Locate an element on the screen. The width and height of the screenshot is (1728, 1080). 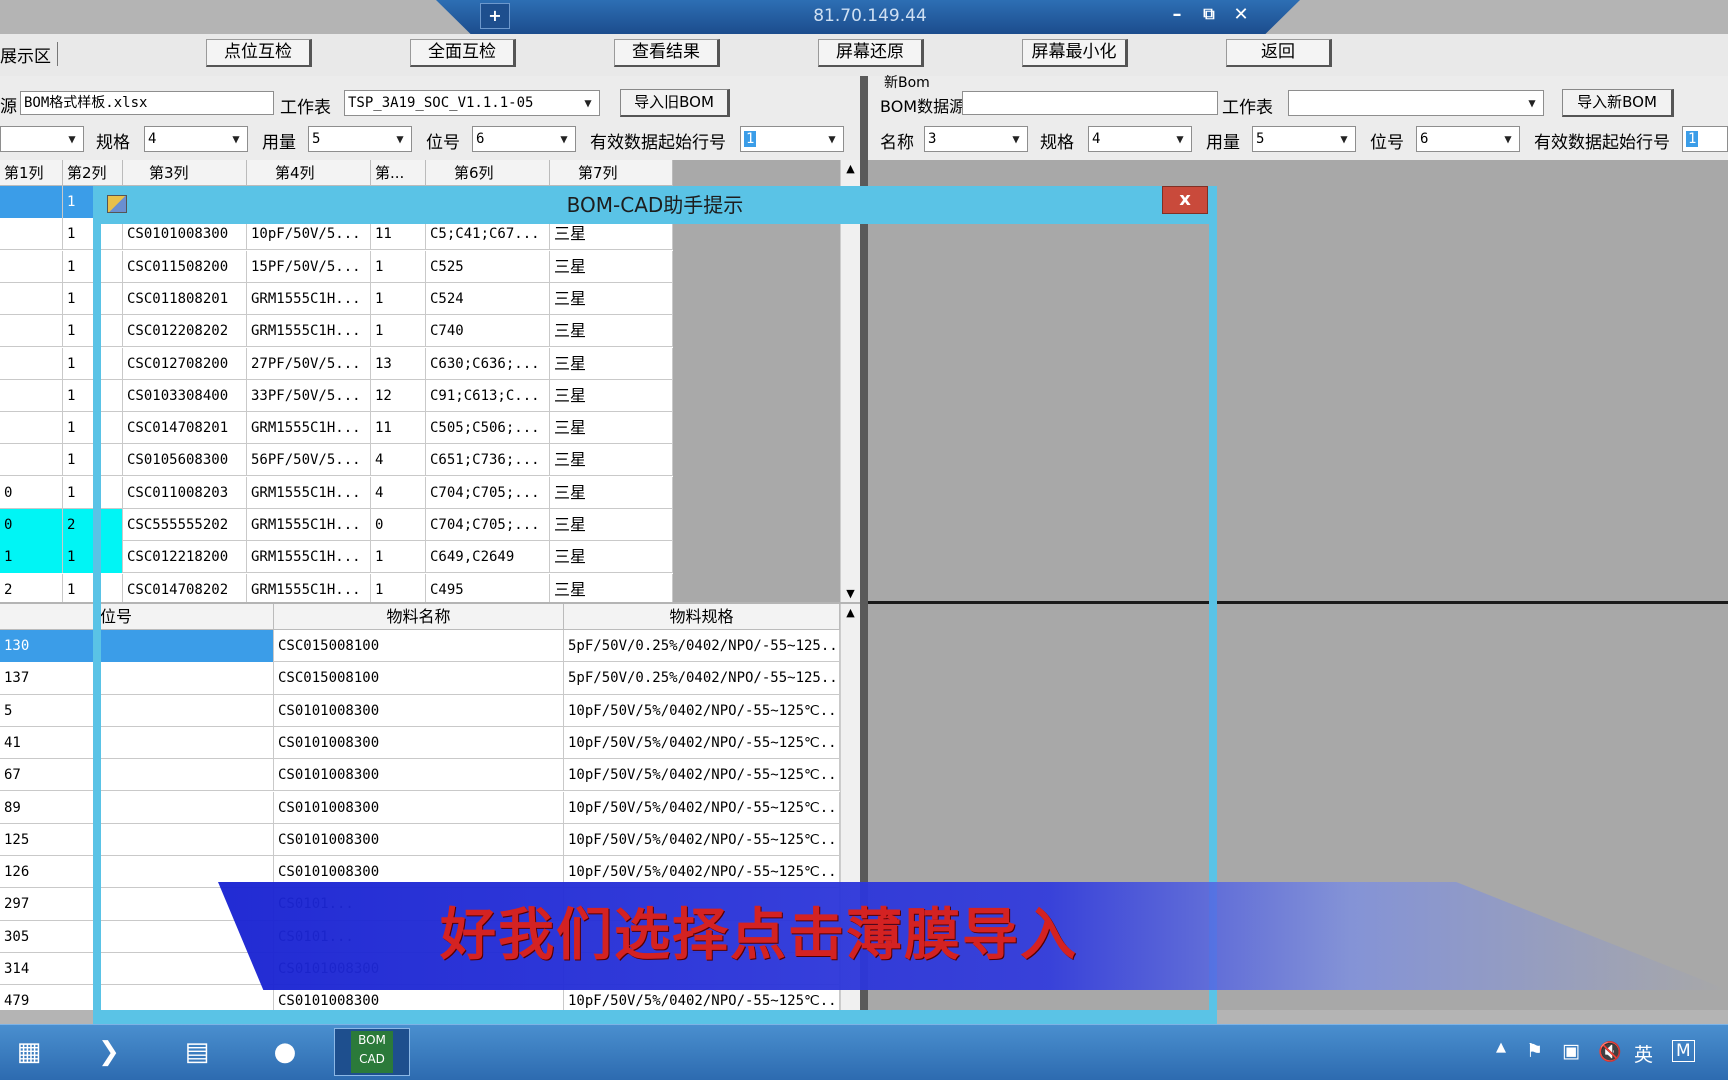
new-bom-group-title: 新Bom is located at coordinates (907, 83).